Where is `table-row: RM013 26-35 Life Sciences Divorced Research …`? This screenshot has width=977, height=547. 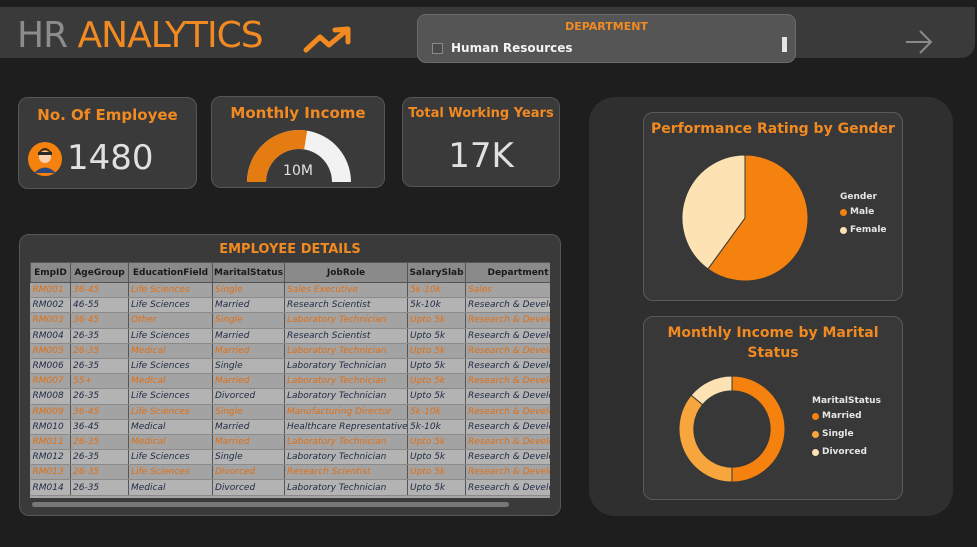 table-row: RM013 26-35 Life Sciences Divorced Research … is located at coordinates (290, 472).